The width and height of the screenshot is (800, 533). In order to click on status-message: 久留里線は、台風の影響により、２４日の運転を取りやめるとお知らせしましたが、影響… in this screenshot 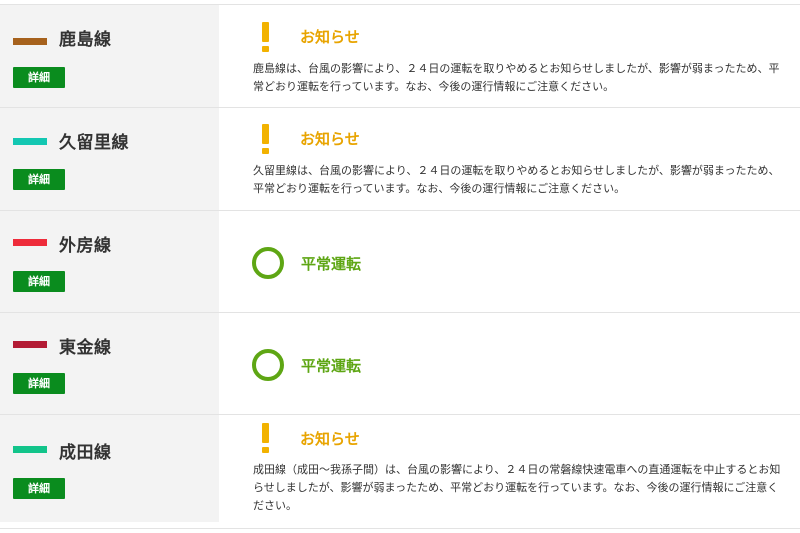, I will do `click(516, 179)`.